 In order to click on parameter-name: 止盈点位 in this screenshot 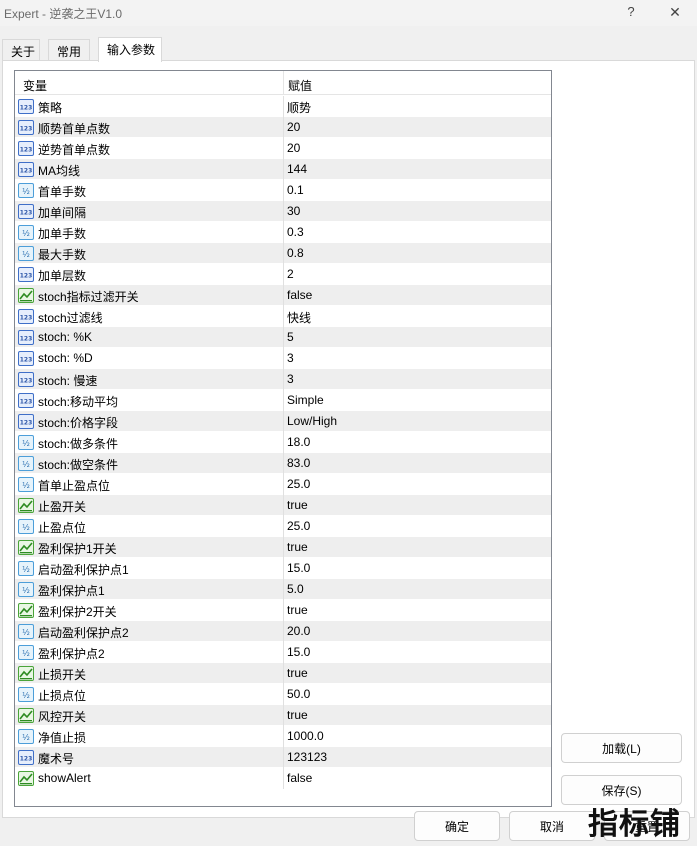, I will do `click(62, 528)`.